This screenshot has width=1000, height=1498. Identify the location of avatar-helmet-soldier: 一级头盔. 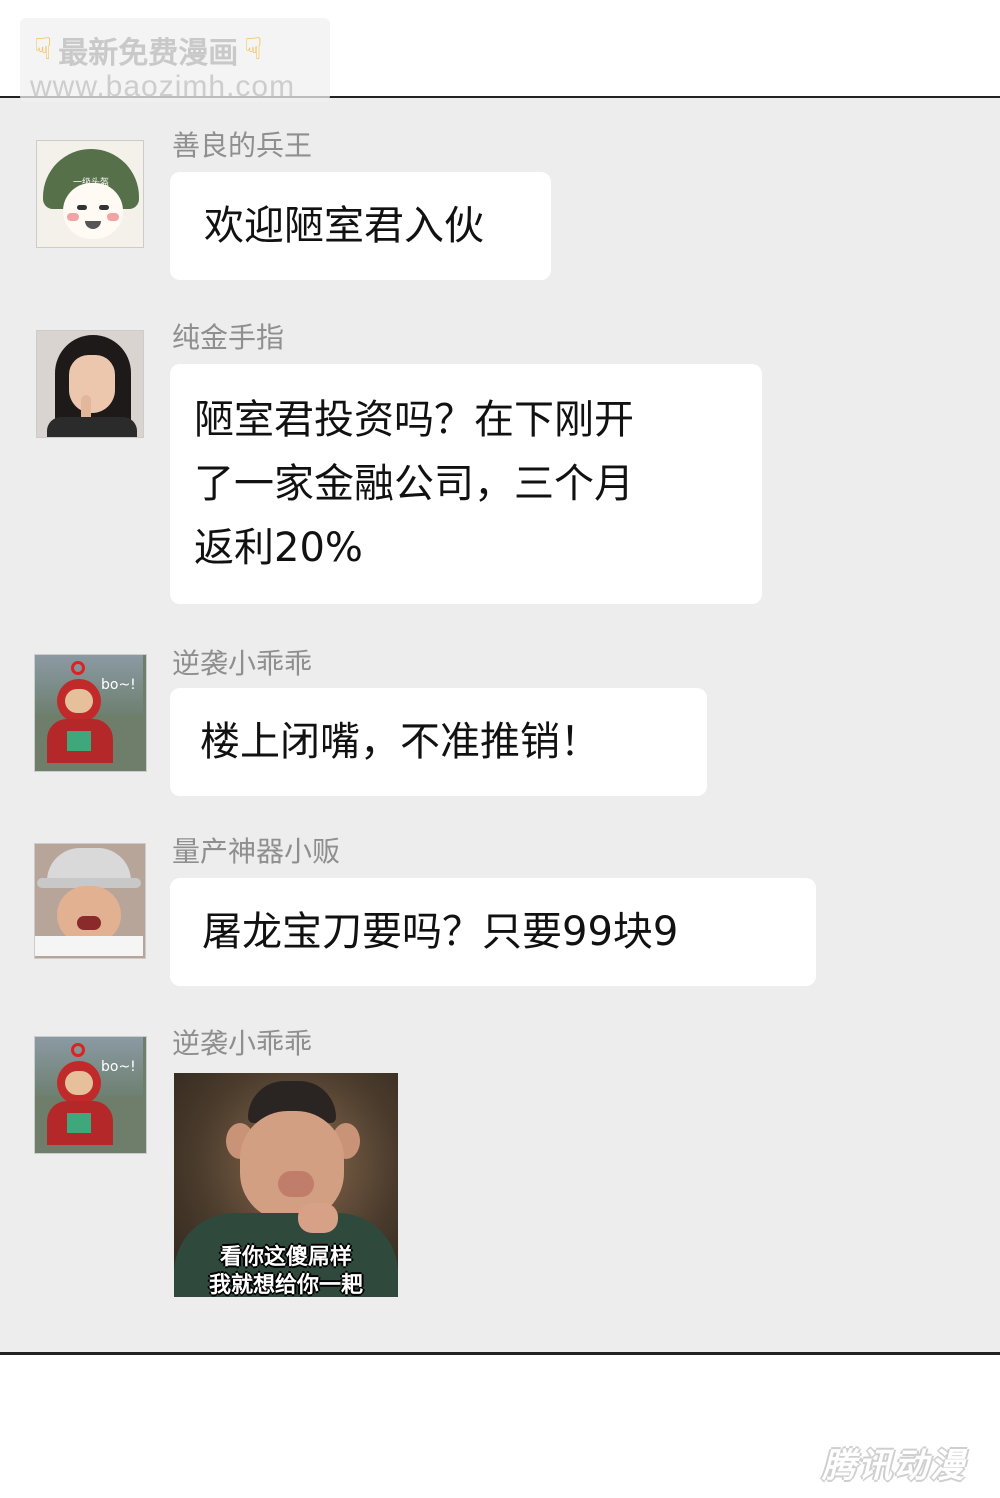
(90, 194).